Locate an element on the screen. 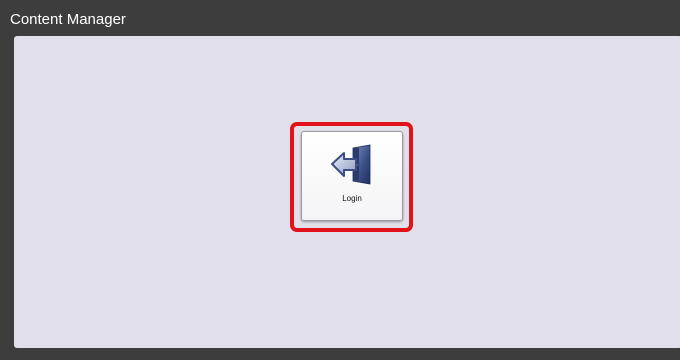  login-button: Login is located at coordinates (352, 176).